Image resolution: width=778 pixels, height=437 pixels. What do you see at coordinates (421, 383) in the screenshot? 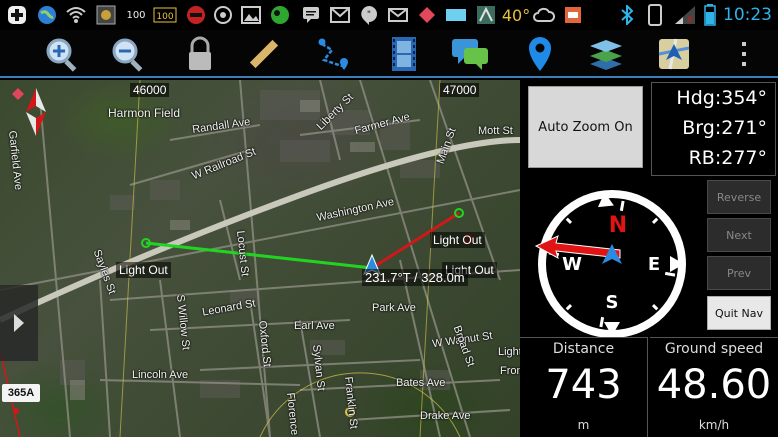
I see `map-label: Bates Ave` at bounding box center [421, 383].